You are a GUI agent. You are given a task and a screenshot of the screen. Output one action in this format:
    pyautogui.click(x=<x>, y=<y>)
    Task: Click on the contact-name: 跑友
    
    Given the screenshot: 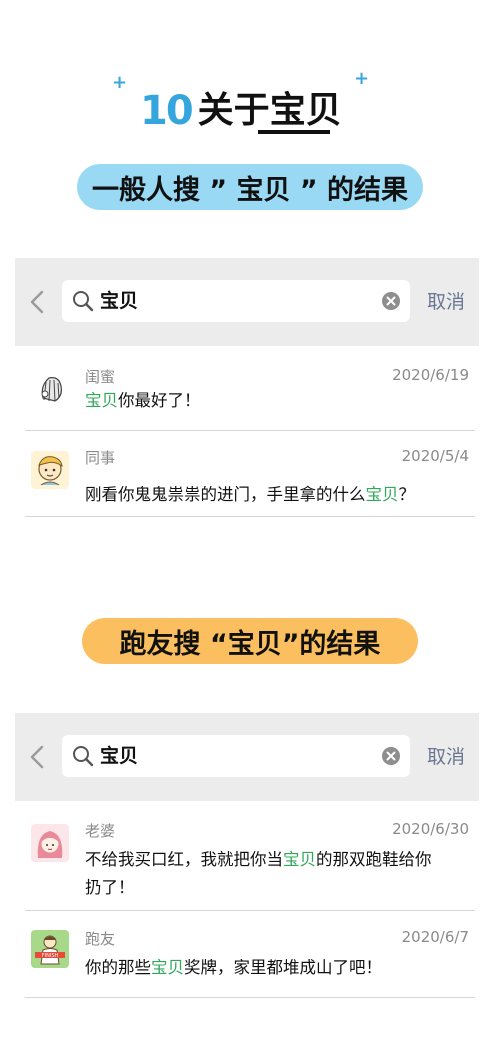 What is the action you would take?
    pyautogui.click(x=100, y=939)
    